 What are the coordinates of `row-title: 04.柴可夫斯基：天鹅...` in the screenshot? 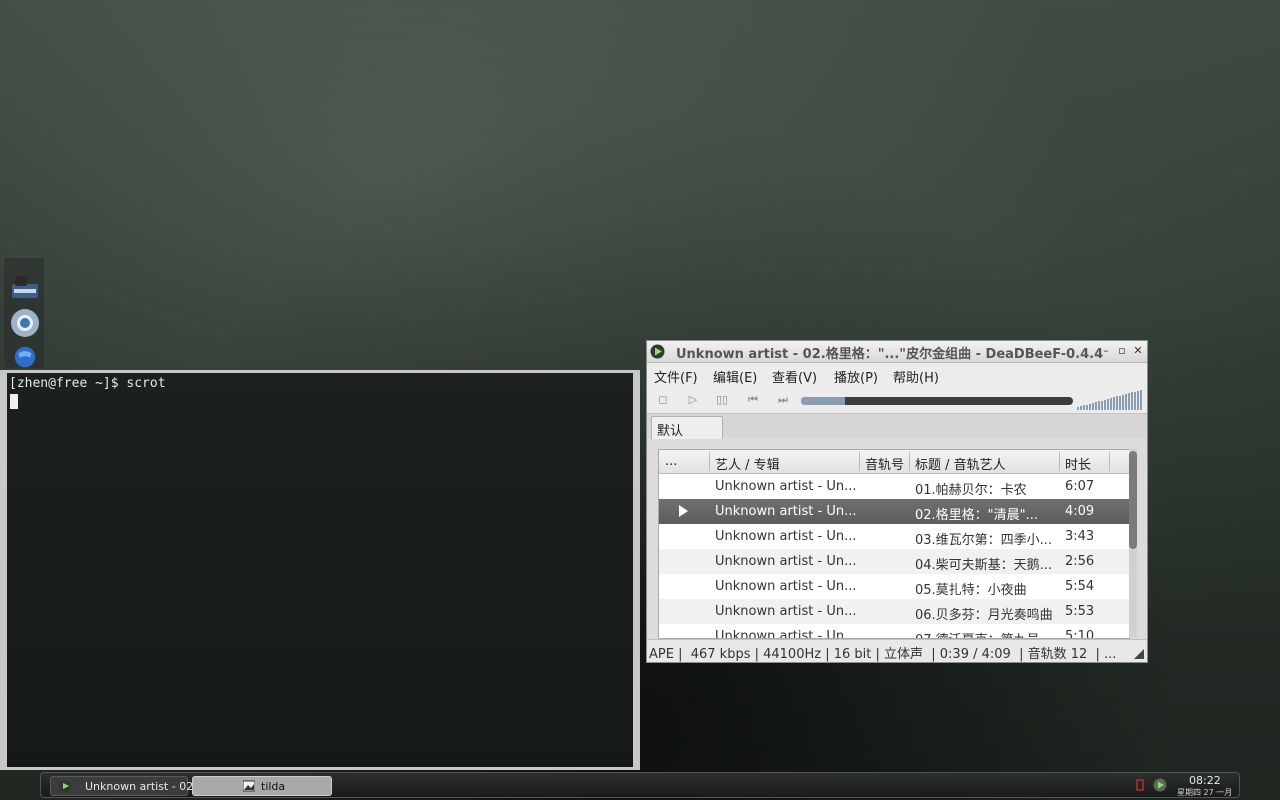 It's located at (984, 565).